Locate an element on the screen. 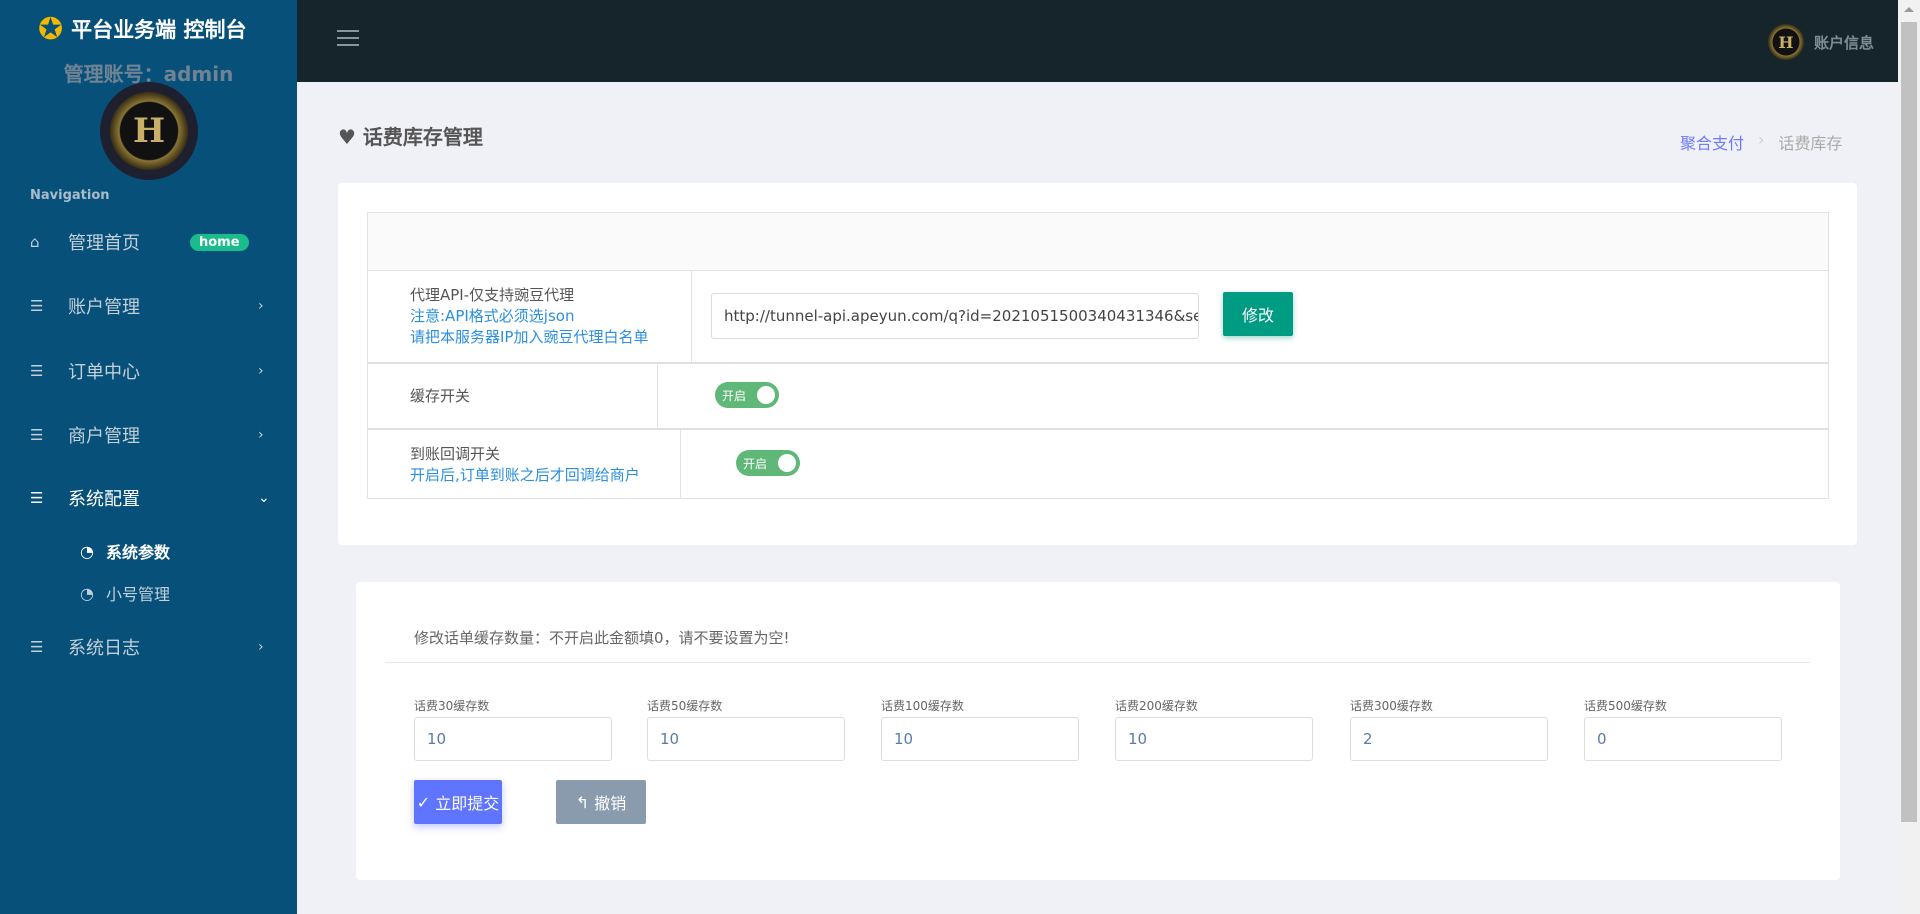 Image resolution: width=1920 pixels, height=914 pixels. label: 商户管理 is located at coordinates (104, 436).